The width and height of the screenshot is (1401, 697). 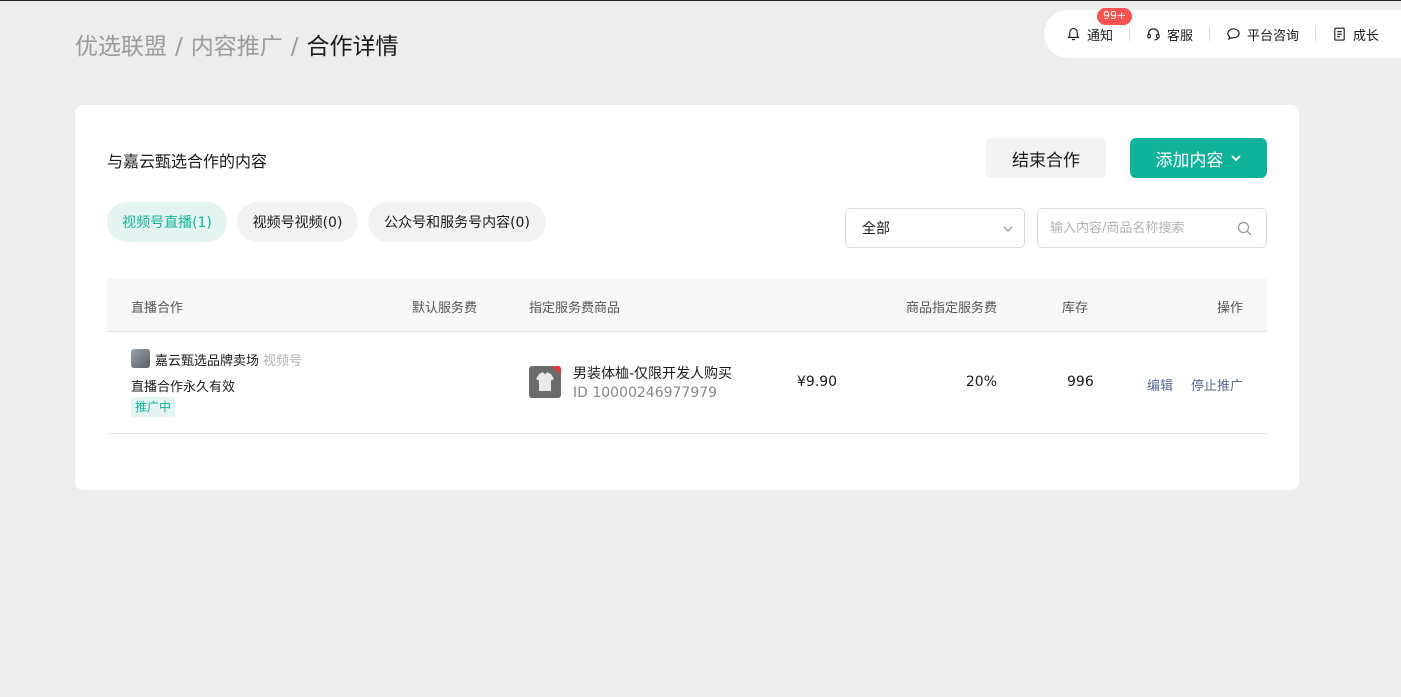 What do you see at coordinates (207, 361) in the screenshot?
I see `account-name-text: 嘉云甄选品牌卖场` at bounding box center [207, 361].